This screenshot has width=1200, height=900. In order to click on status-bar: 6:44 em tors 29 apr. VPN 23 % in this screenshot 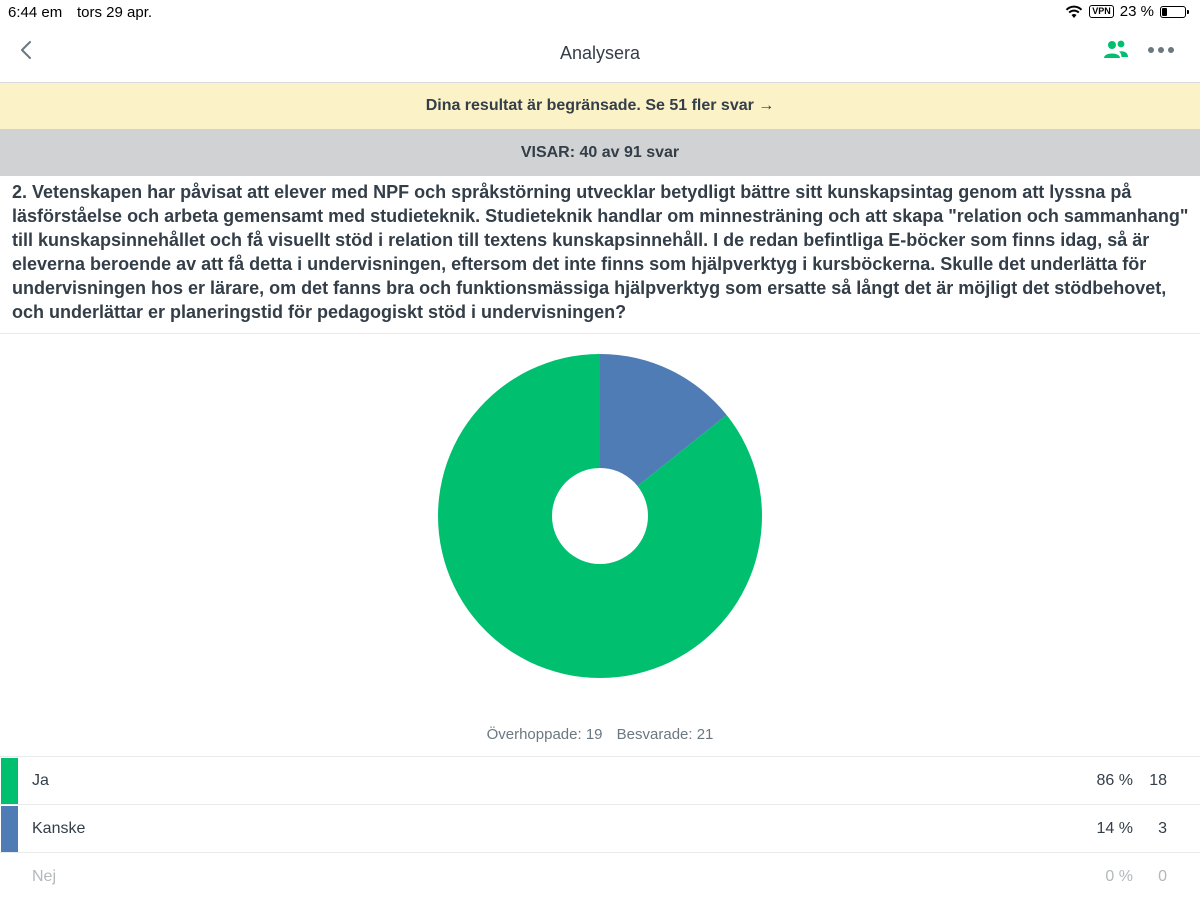, I will do `click(600, 13)`.